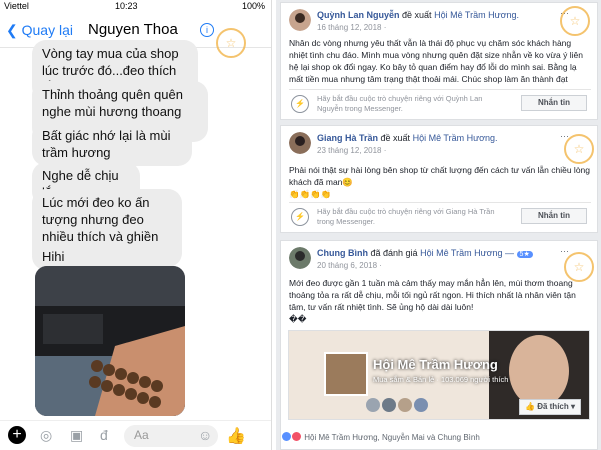 This screenshot has width=601, height=450. I want to click on like-reaction-icon, so click(286, 436).